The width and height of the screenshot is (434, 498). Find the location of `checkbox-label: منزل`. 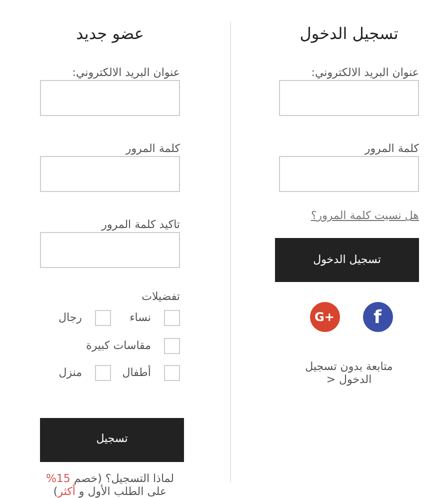

checkbox-label: منزل is located at coordinates (70, 373).